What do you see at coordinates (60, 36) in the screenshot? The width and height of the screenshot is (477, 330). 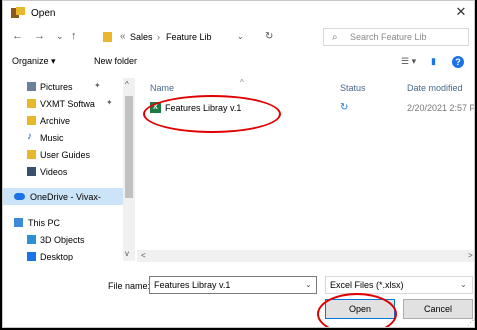 I see `recent-locations-icon: ⌄` at bounding box center [60, 36].